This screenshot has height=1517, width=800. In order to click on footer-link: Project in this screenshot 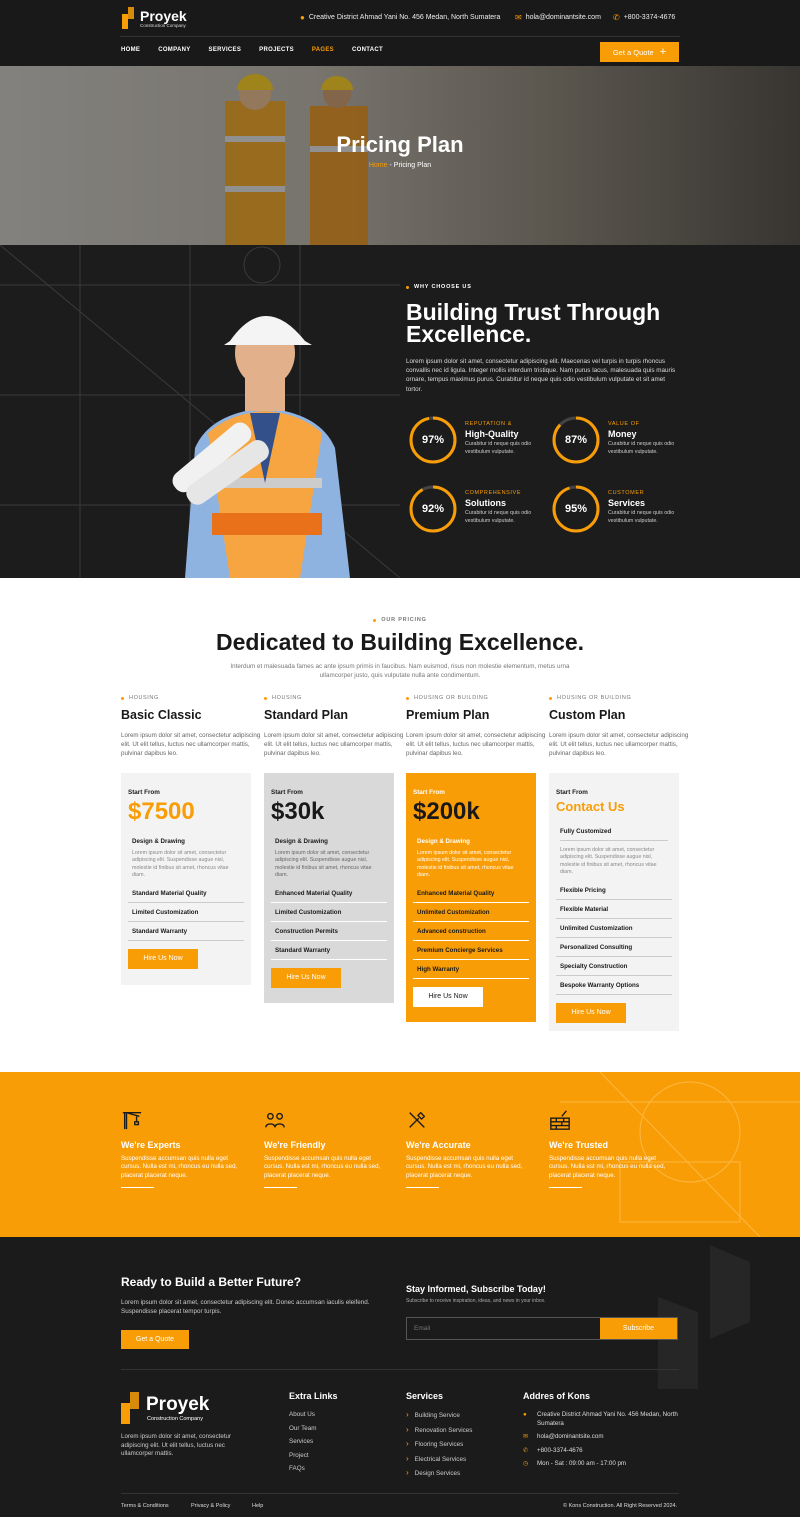, I will do `click(303, 1456)`.